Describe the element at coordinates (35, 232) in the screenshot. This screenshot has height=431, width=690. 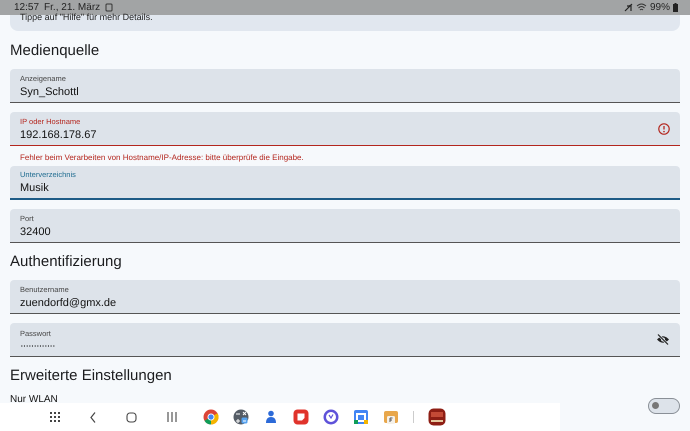
I see `field-value: 32400` at that location.